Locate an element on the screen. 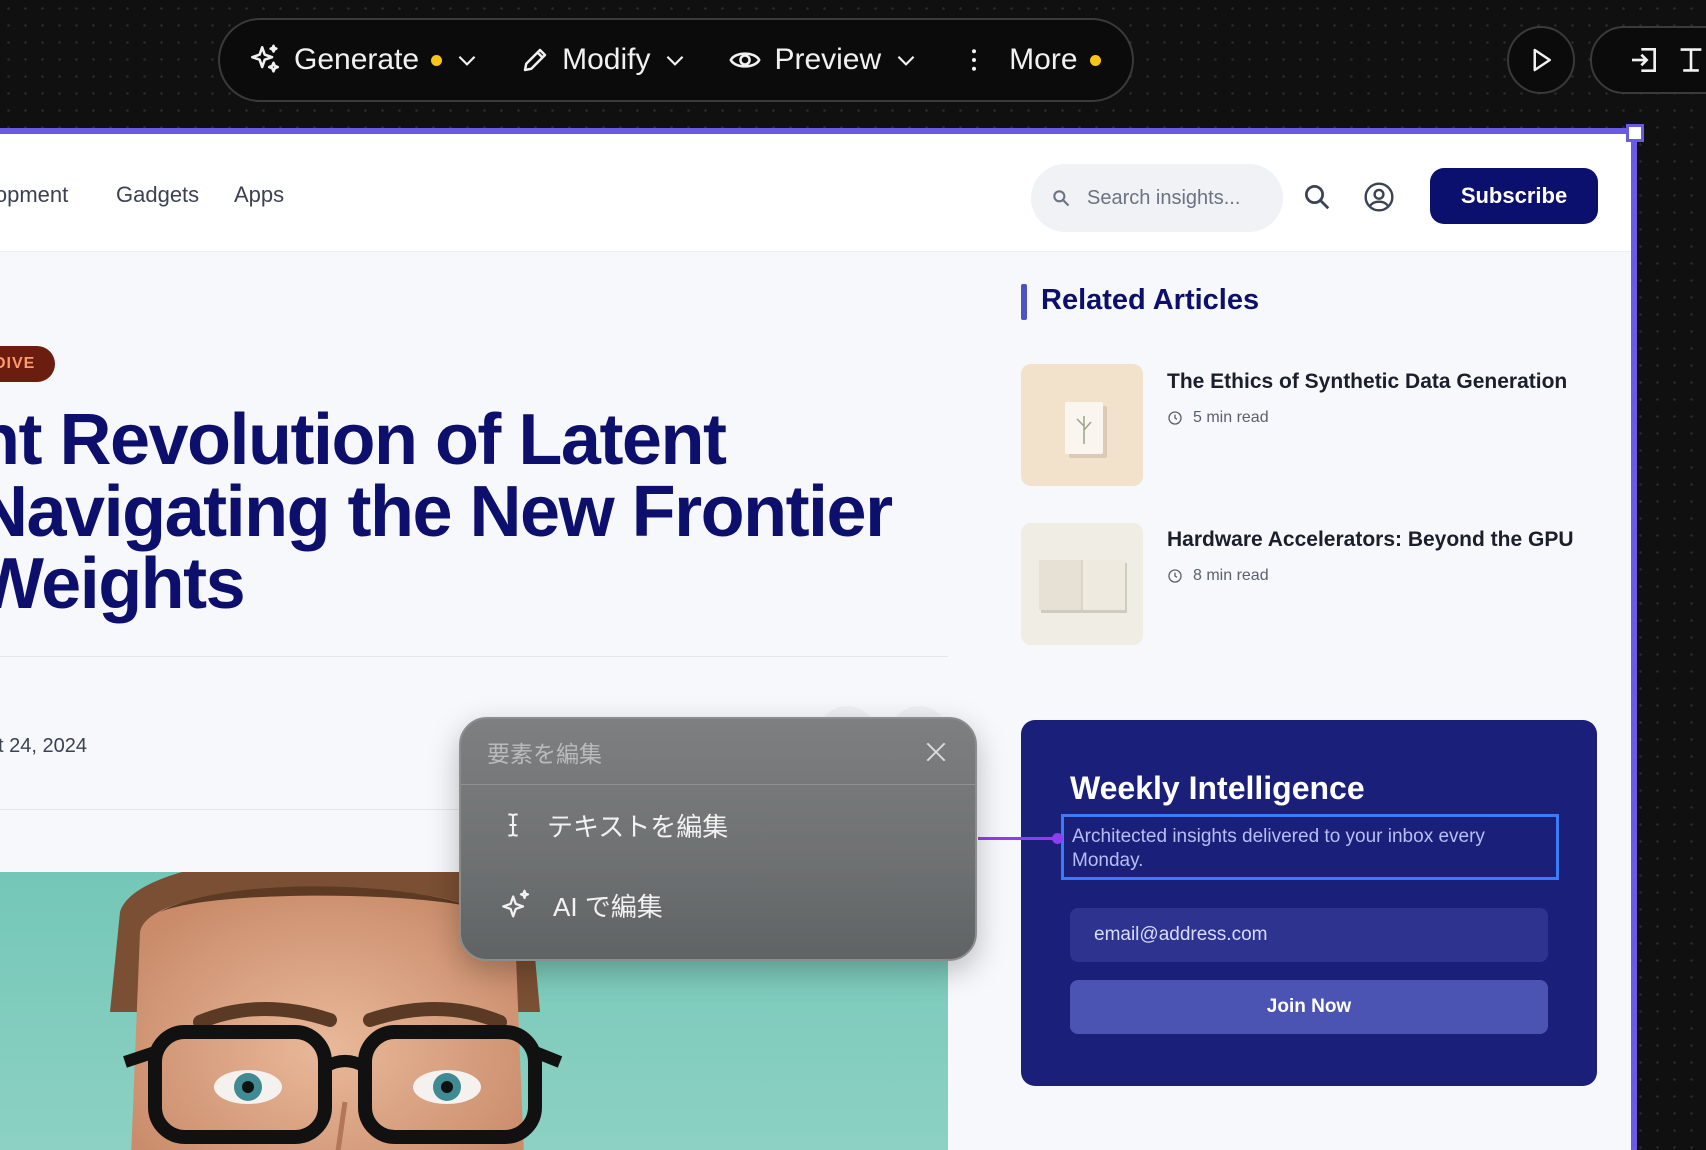  join-now-button: Join Now is located at coordinates (1309, 1007).